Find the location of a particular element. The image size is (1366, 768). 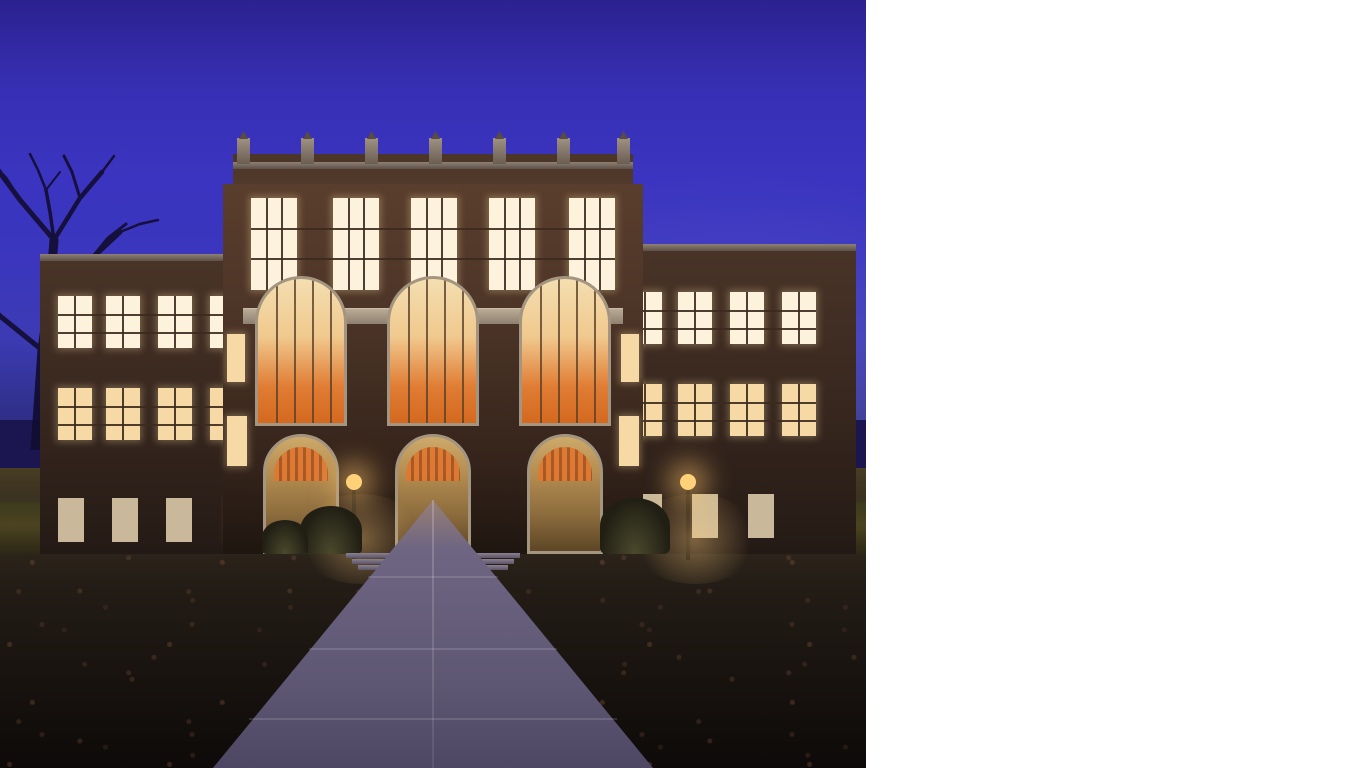

walkway-center-seam is located at coordinates (433, 634).